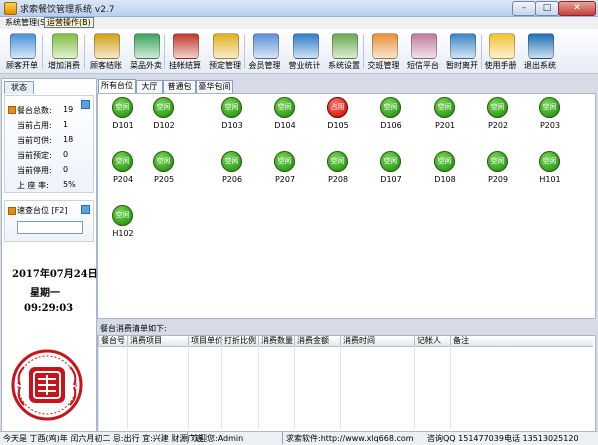  What do you see at coordinates (445, 125) in the screenshot?
I see `table-code: P201` at bounding box center [445, 125].